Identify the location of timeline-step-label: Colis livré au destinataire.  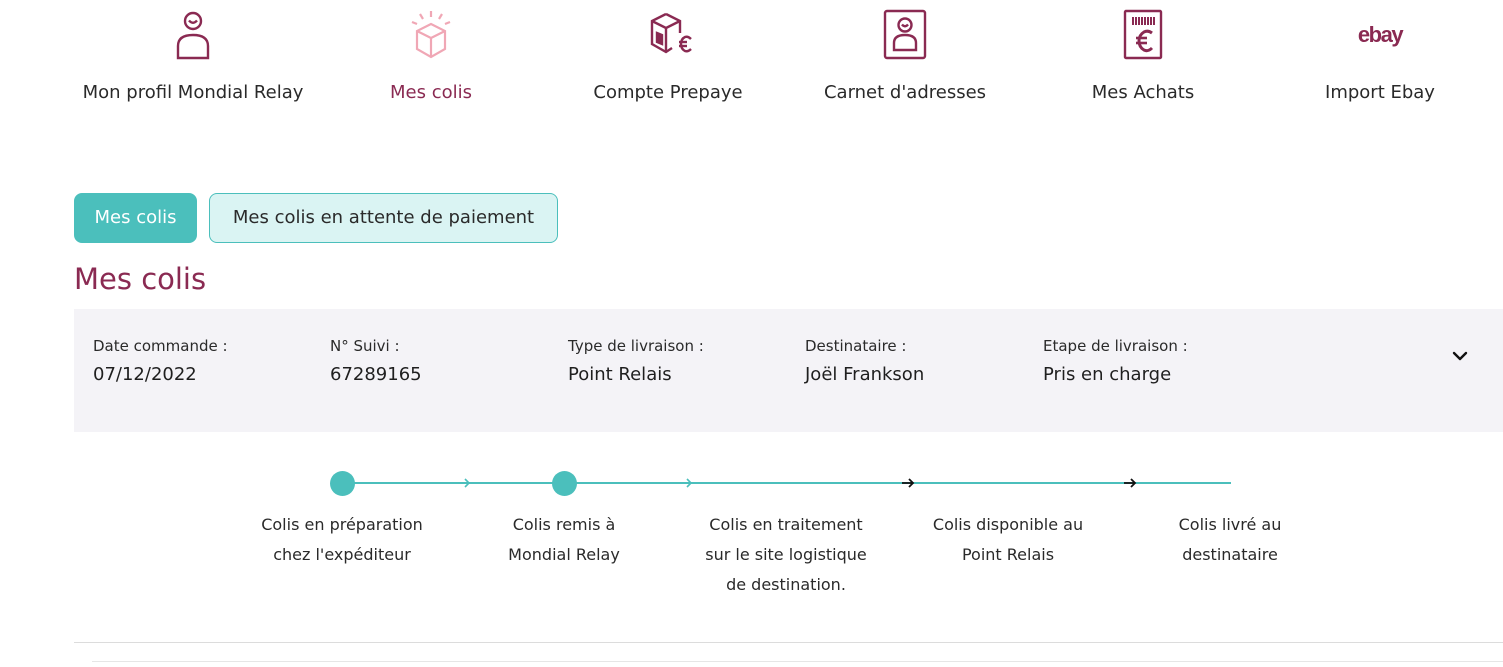
(1230, 539).